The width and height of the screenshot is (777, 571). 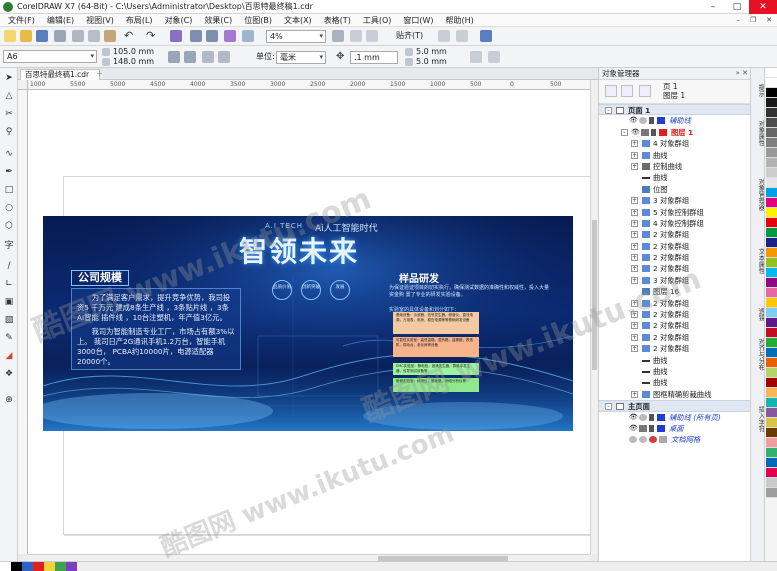 What do you see at coordinates (9, 266) in the screenshot?
I see `parallel-dimension-icon: ∕` at bounding box center [9, 266].